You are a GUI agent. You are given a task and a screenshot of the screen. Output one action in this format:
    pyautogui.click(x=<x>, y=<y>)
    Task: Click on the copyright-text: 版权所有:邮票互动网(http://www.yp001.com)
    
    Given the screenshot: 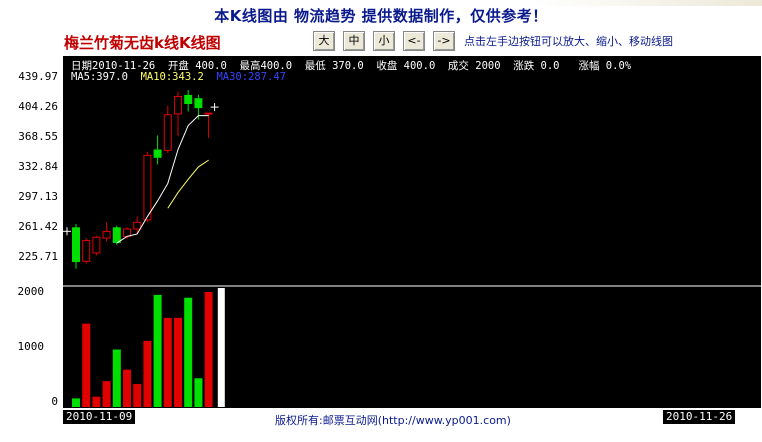 What is the action you would take?
    pyautogui.click(x=393, y=420)
    